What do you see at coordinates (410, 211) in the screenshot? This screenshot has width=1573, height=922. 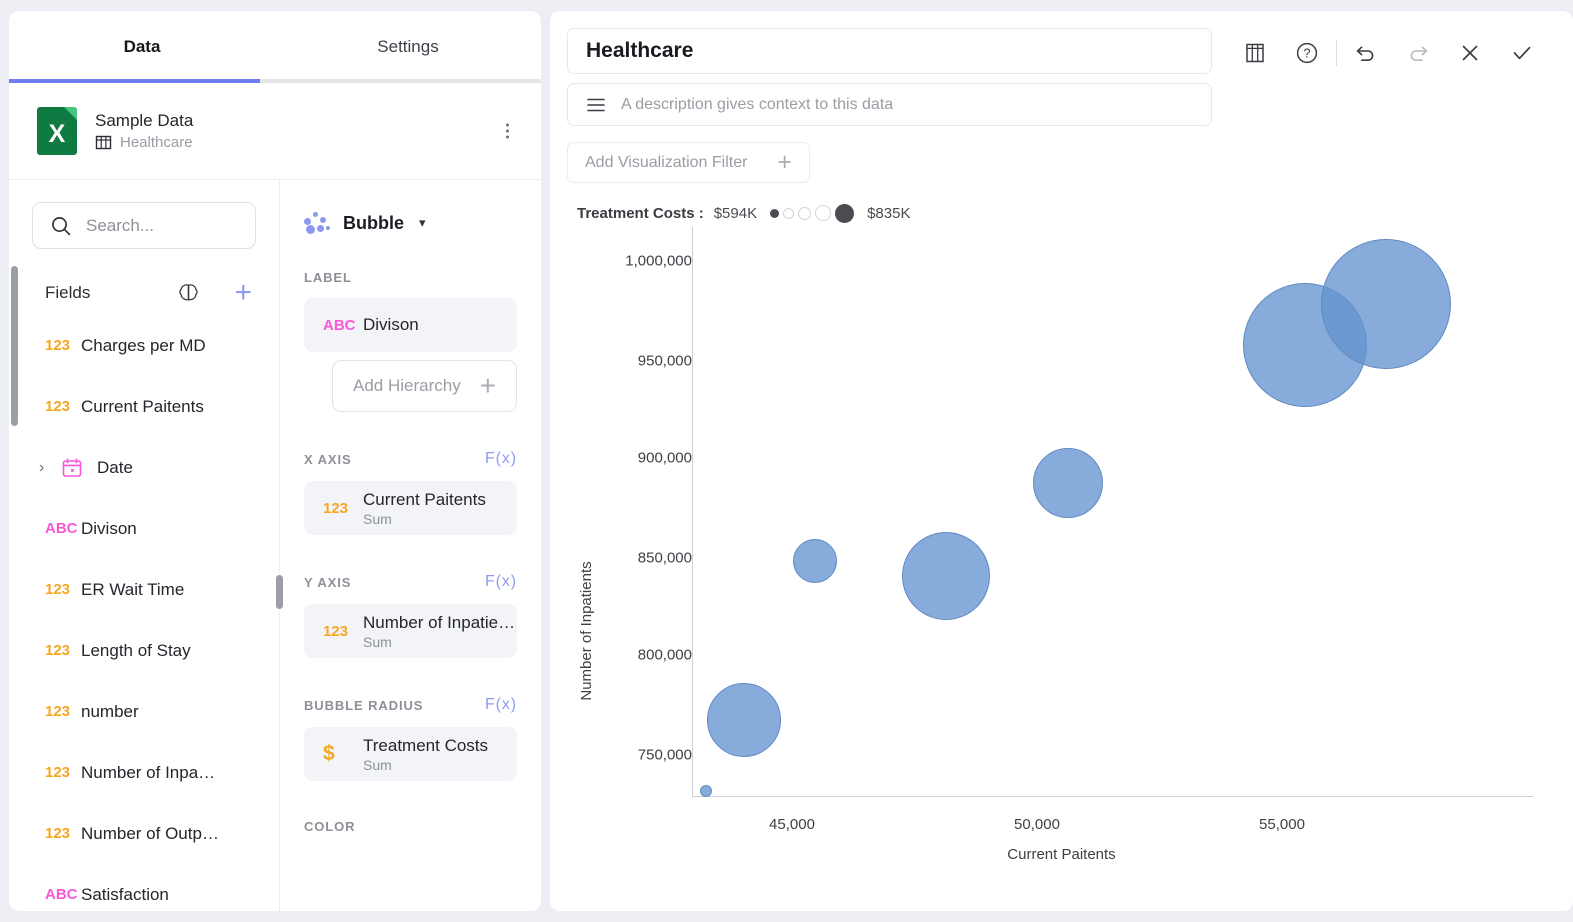 I see `chart-type-selector: Bubble ▾` at bounding box center [410, 211].